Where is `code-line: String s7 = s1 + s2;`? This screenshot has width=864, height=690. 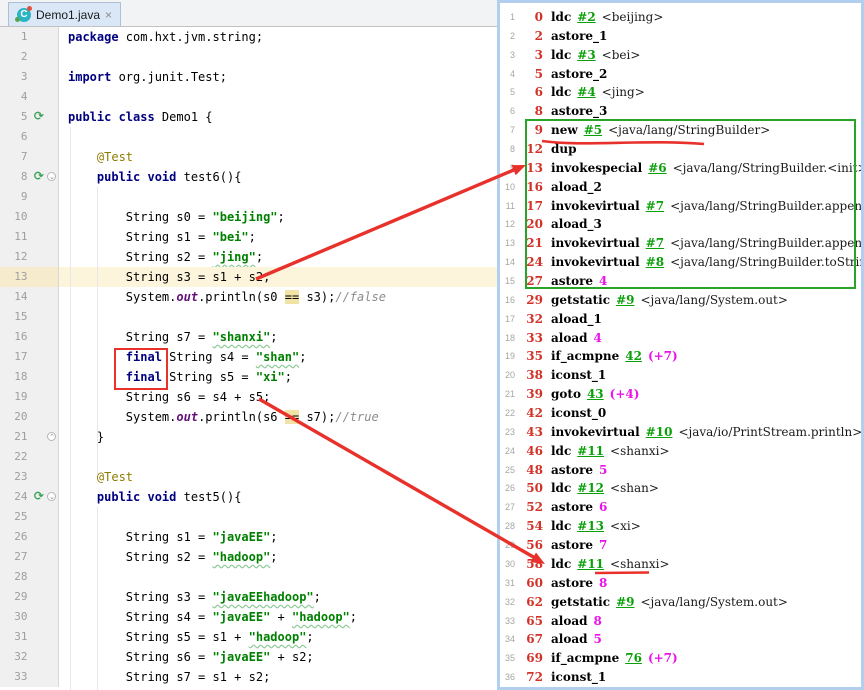 code-line: String s7 = s1 + s2; is located at coordinates (278, 677).